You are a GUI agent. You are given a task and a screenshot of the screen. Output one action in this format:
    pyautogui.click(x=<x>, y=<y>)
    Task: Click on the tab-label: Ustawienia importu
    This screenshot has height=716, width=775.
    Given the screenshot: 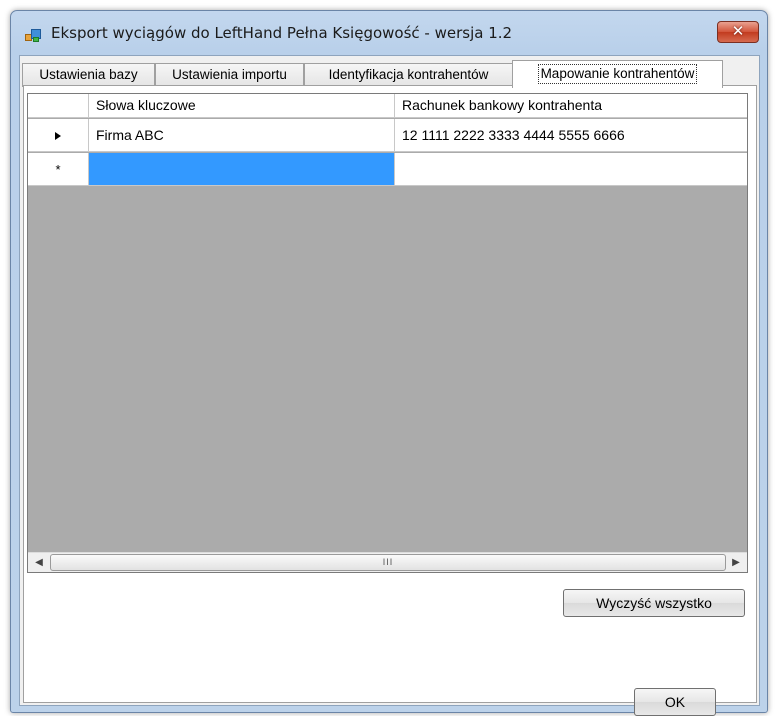 What is the action you would take?
    pyautogui.click(x=229, y=74)
    